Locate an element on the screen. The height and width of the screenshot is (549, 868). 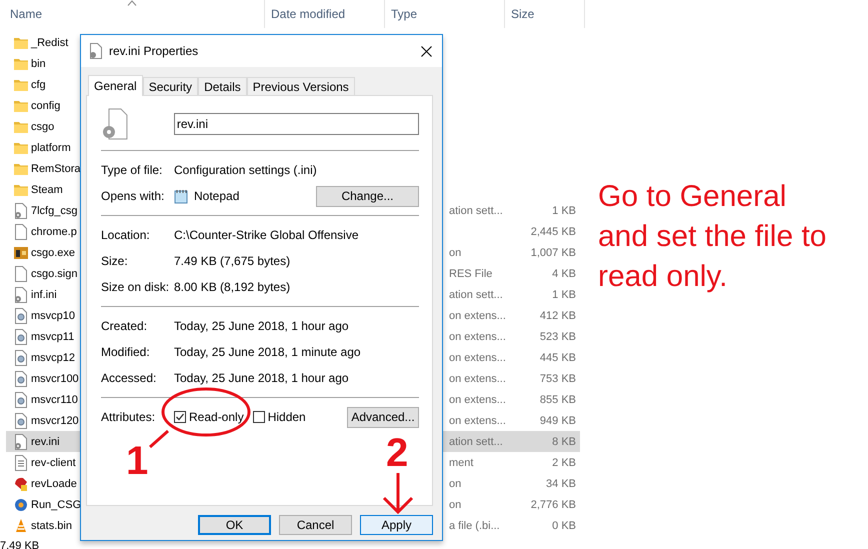
file-name: msvcp12 is located at coordinates (53, 358).